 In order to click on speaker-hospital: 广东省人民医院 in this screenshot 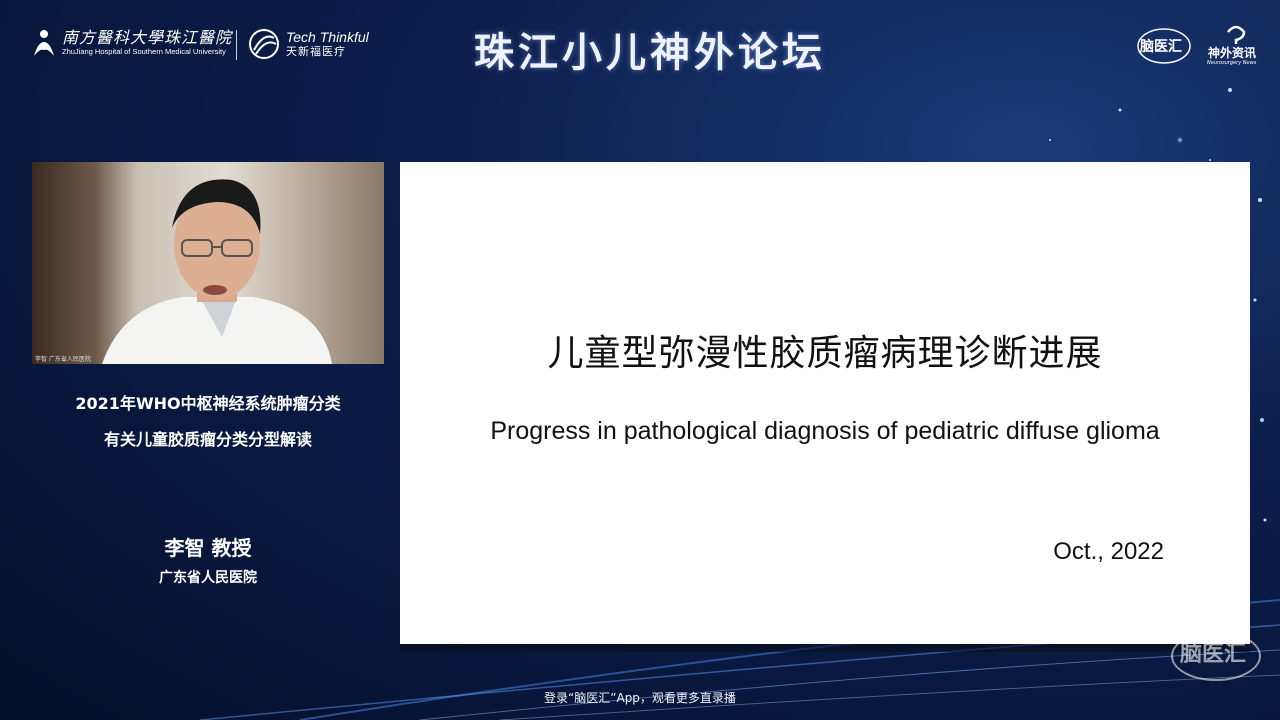, I will do `click(208, 578)`.